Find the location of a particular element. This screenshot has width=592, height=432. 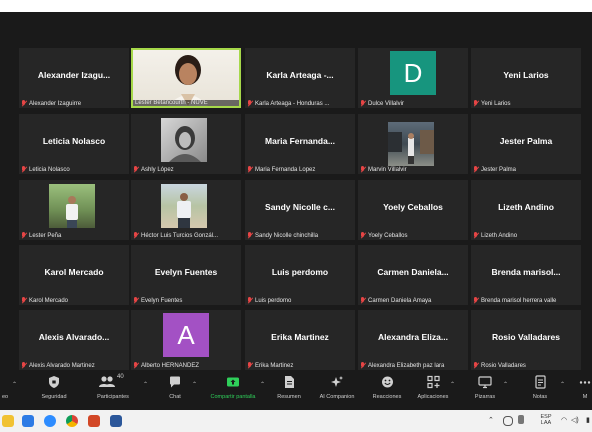

participant-name-label: Karol Mercado is located at coordinates (74, 300).